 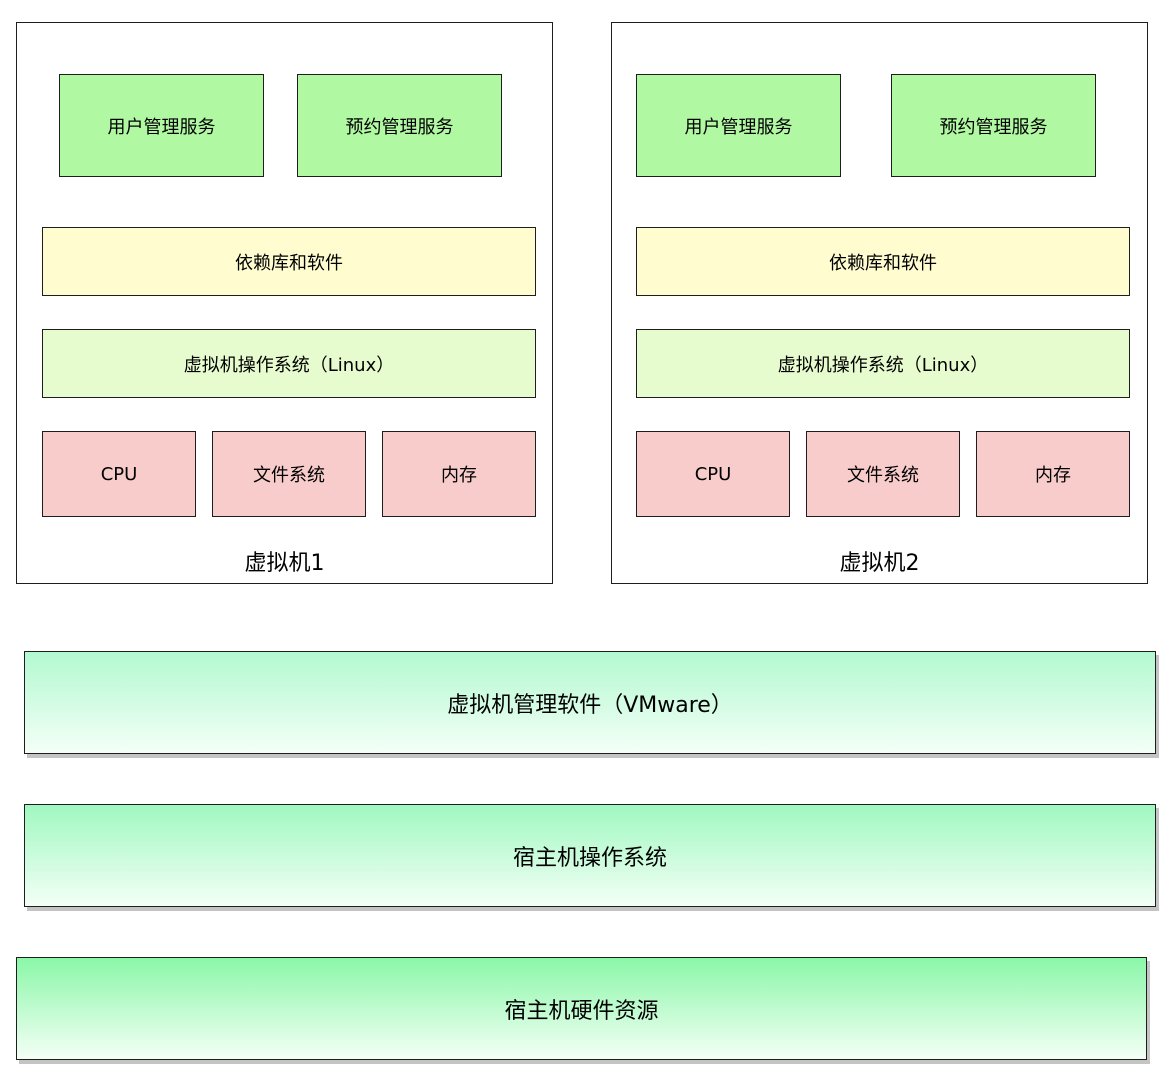 What do you see at coordinates (581, 1008) in the screenshot?
I see `host-hardware-layer: 宿主机硬件资源` at bounding box center [581, 1008].